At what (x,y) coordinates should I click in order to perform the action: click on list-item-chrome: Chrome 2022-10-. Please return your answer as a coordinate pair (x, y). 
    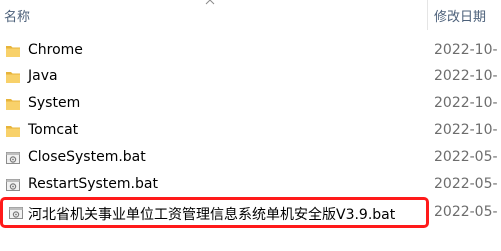
    Looking at the image, I should click on (250, 51).